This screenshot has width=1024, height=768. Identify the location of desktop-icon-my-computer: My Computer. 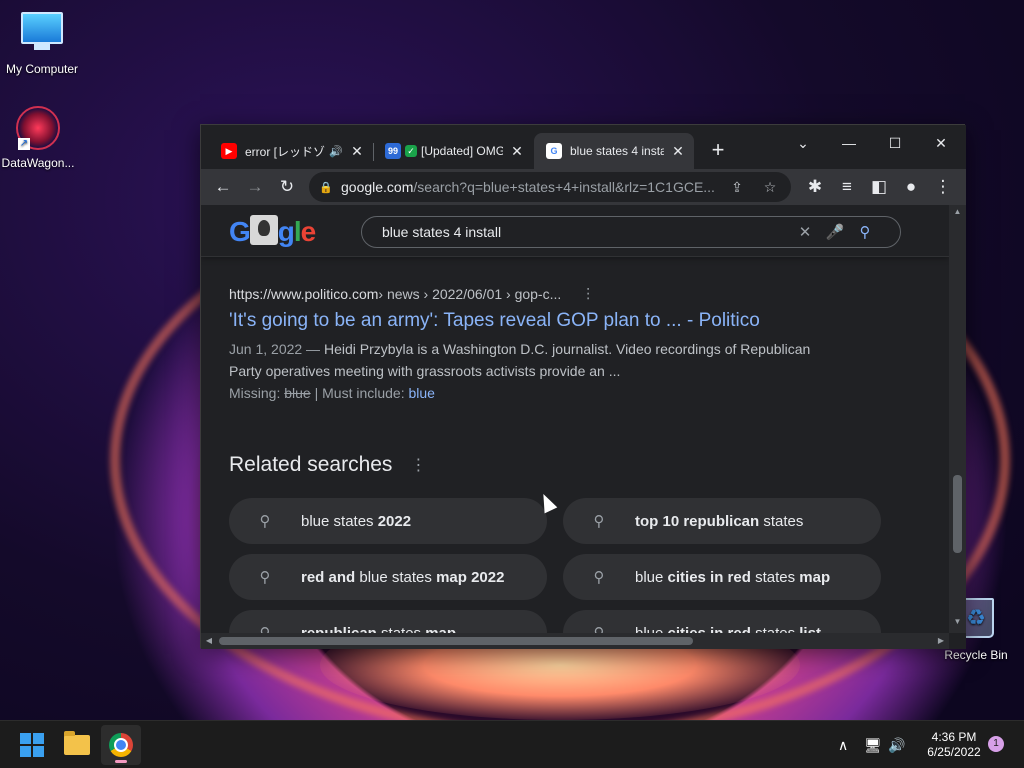
(42, 43).